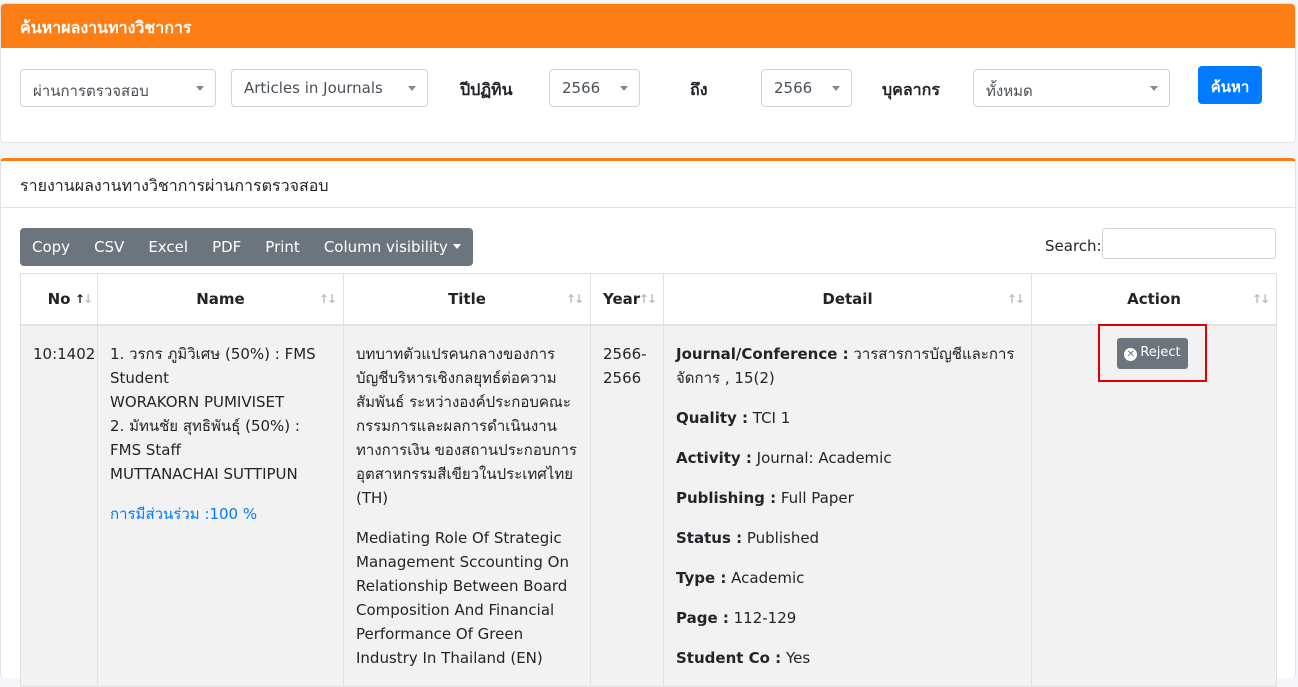  What do you see at coordinates (51, 247) in the screenshot?
I see `copy-button: Copy` at bounding box center [51, 247].